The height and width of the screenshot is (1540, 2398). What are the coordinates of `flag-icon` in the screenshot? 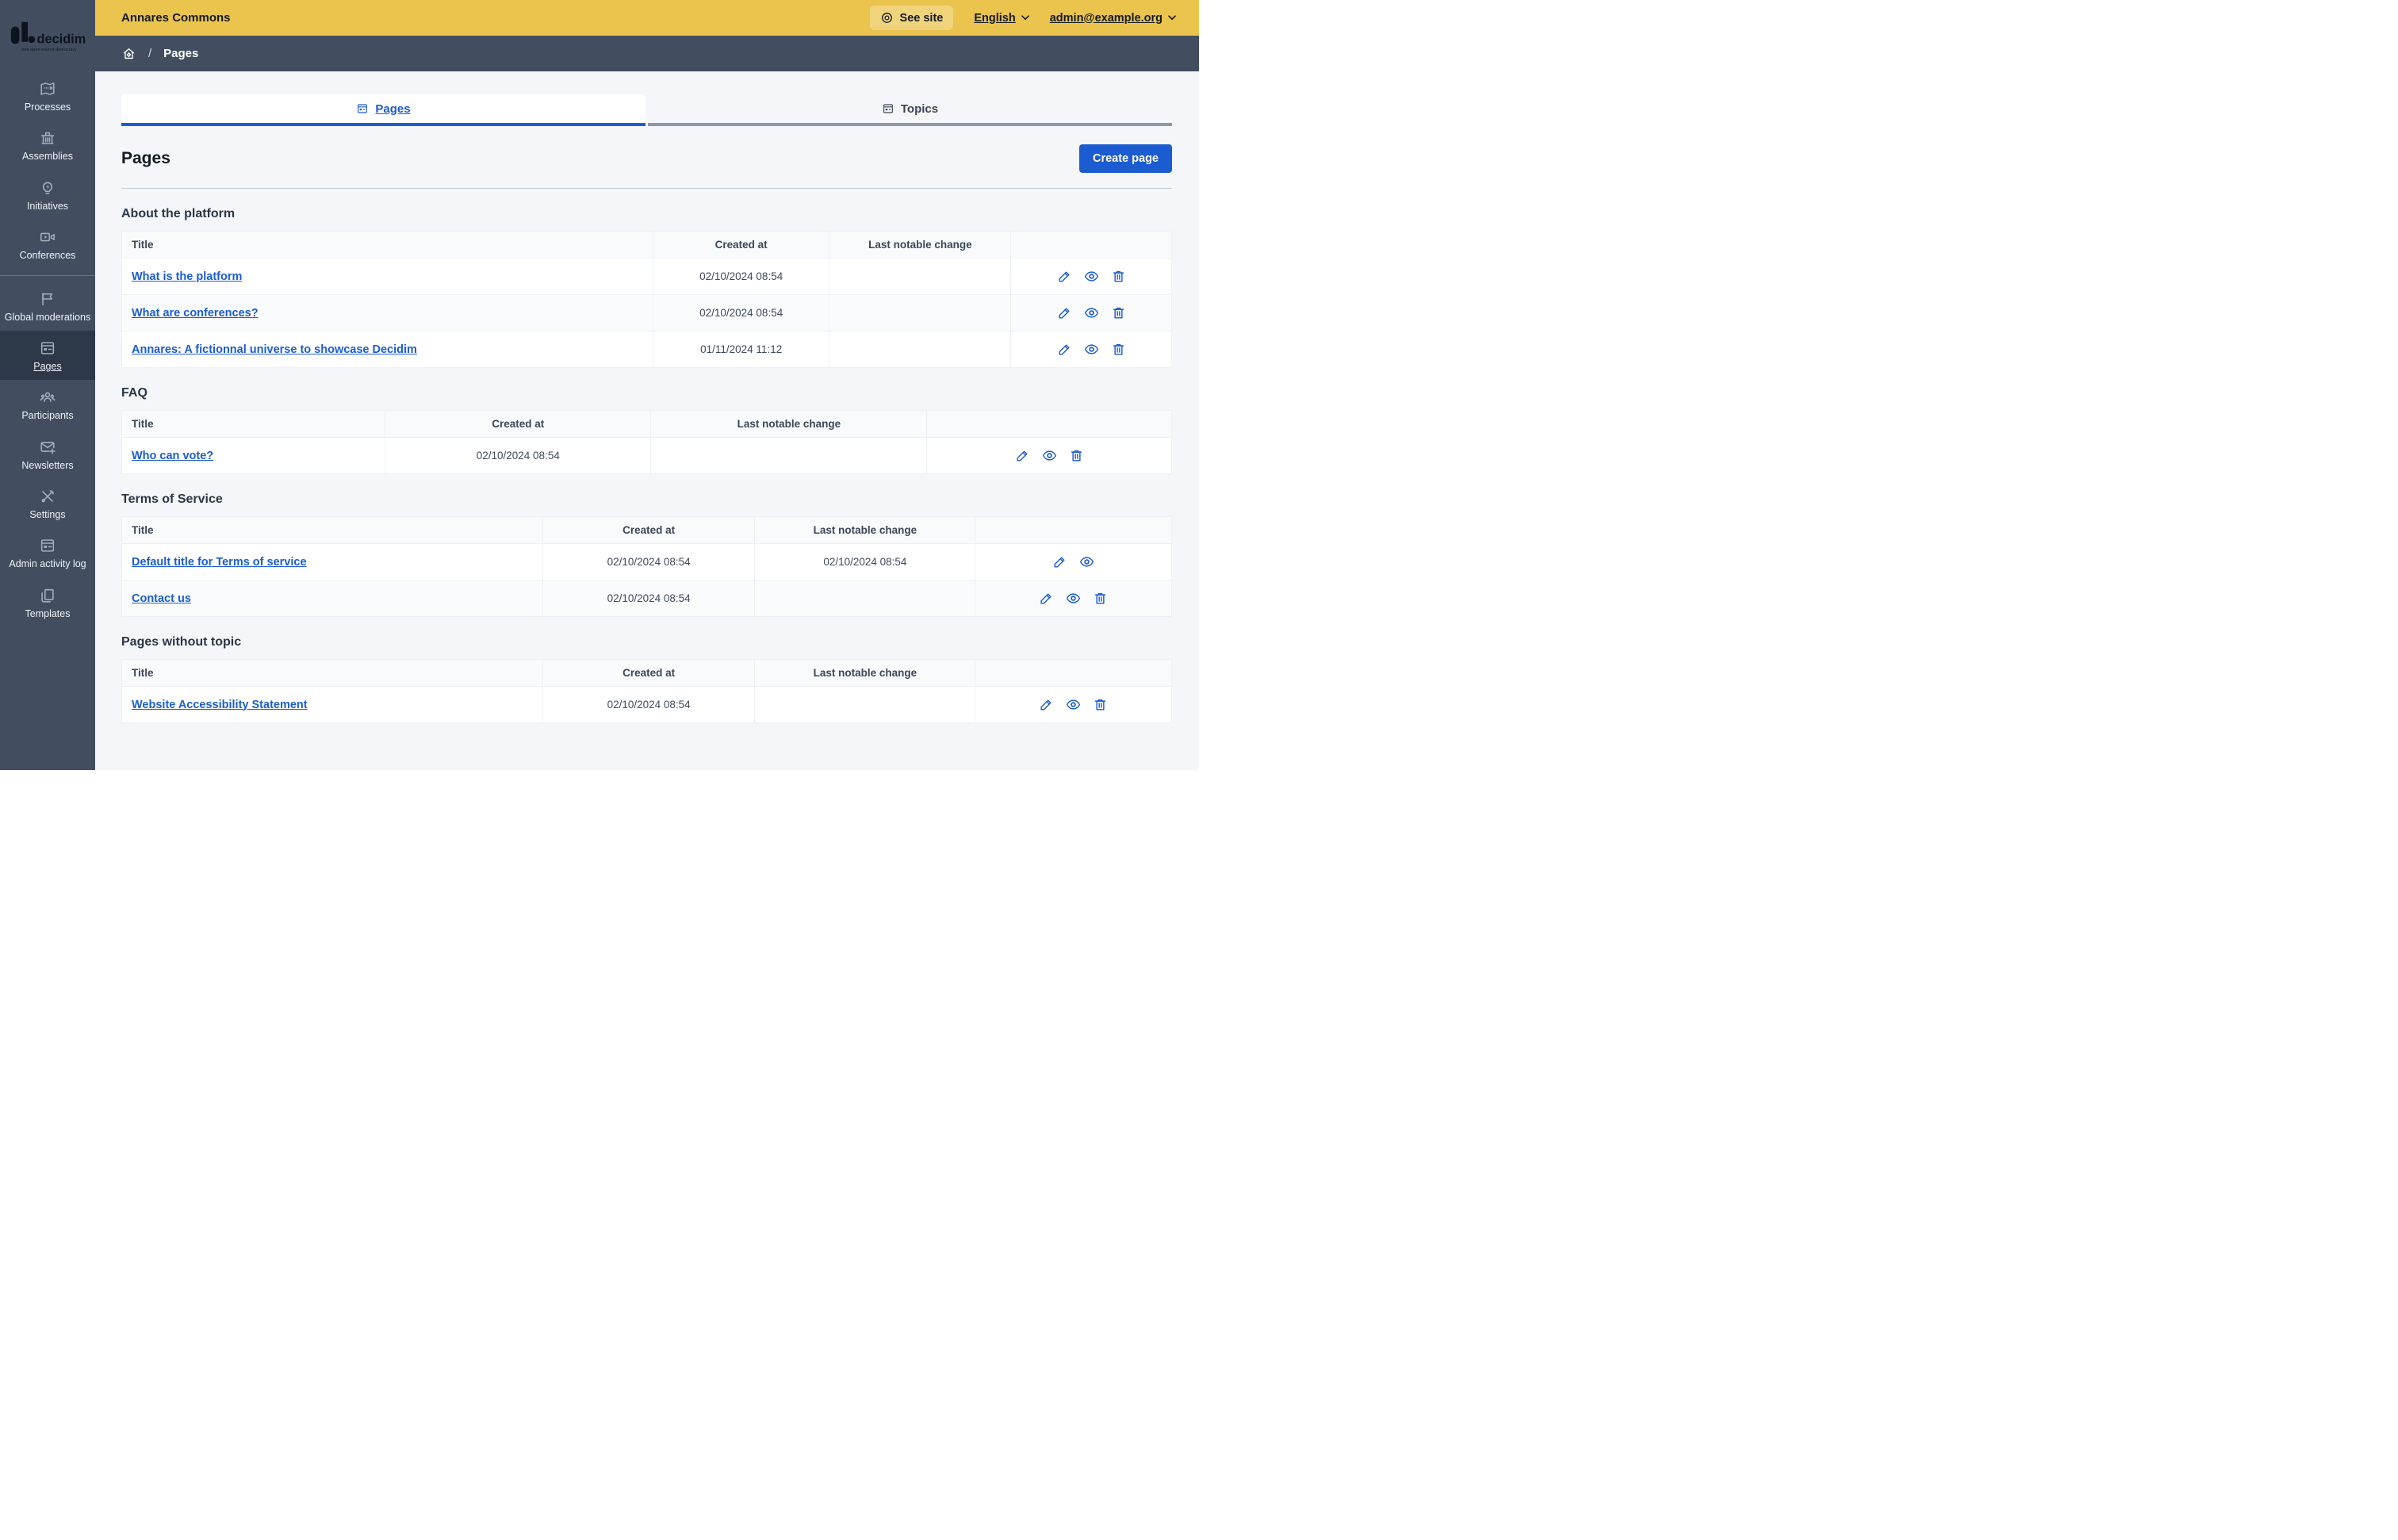 It's located at (48, 298).